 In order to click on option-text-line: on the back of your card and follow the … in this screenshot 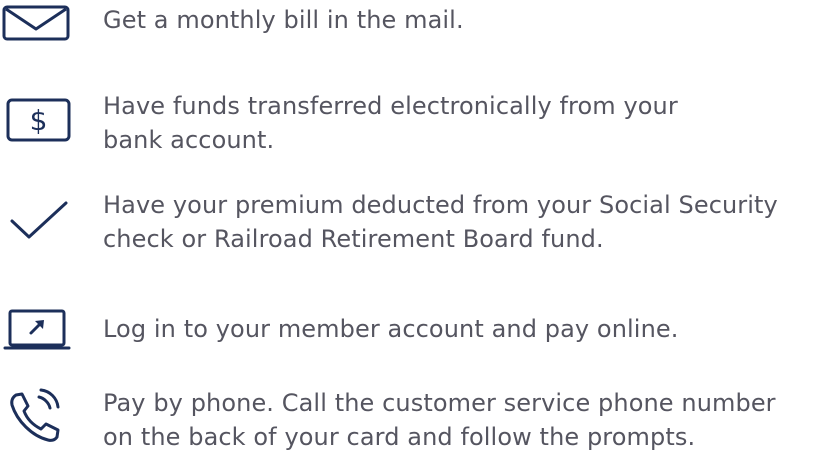, I will do `click(399, 437)`.